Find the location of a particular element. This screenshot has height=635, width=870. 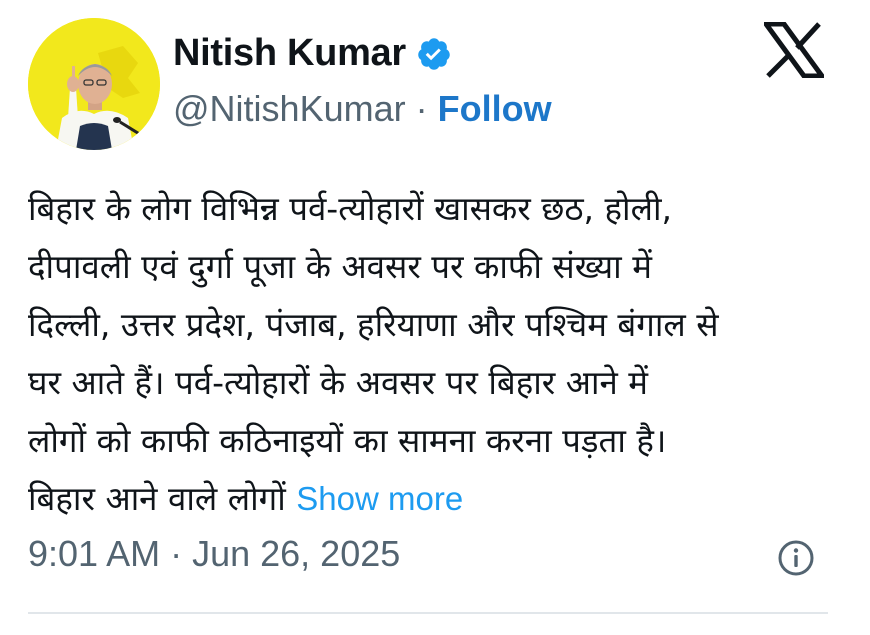

show-more-link: Show more is located at coordinates (379, 498).